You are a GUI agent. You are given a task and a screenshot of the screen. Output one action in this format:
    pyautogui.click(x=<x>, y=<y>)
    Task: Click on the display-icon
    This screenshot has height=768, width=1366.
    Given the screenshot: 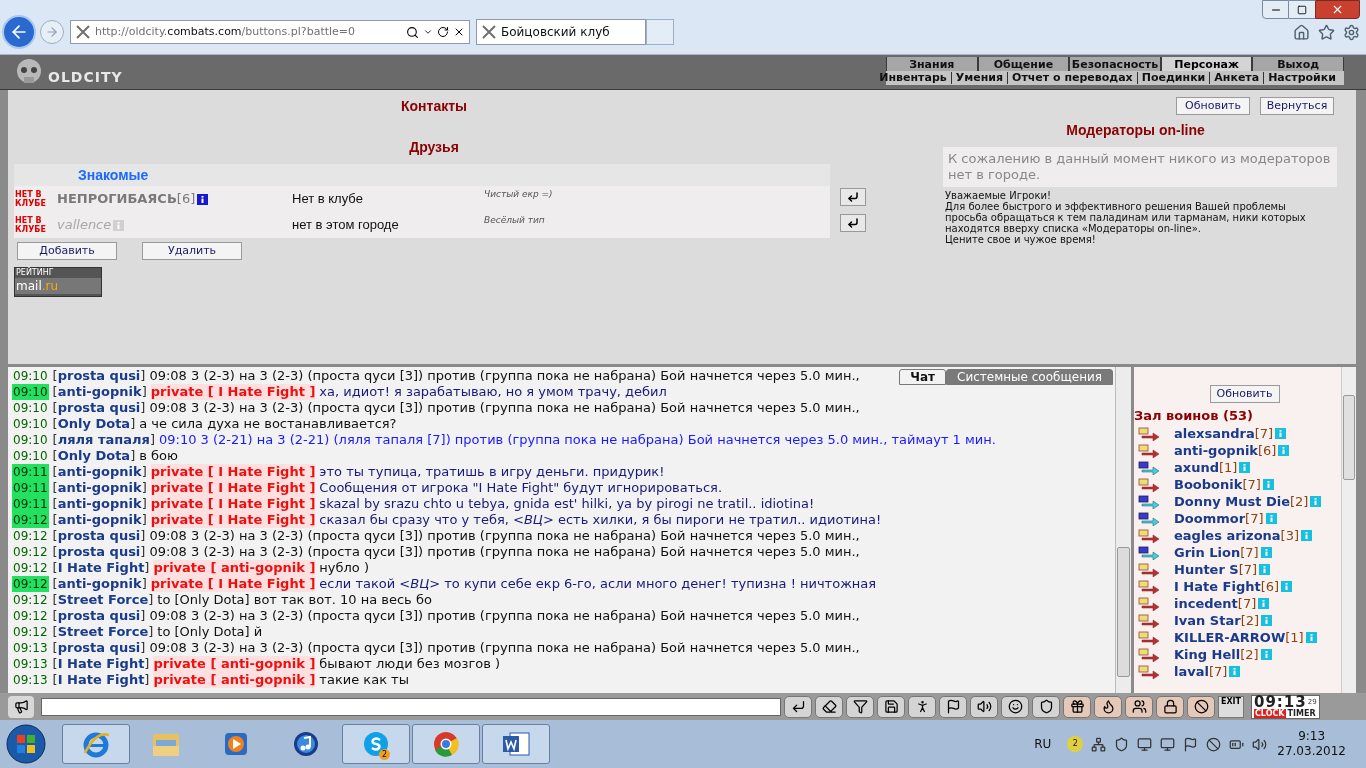 What is the action you would take?
    pyautogui.click(x=1168, y=744)
    